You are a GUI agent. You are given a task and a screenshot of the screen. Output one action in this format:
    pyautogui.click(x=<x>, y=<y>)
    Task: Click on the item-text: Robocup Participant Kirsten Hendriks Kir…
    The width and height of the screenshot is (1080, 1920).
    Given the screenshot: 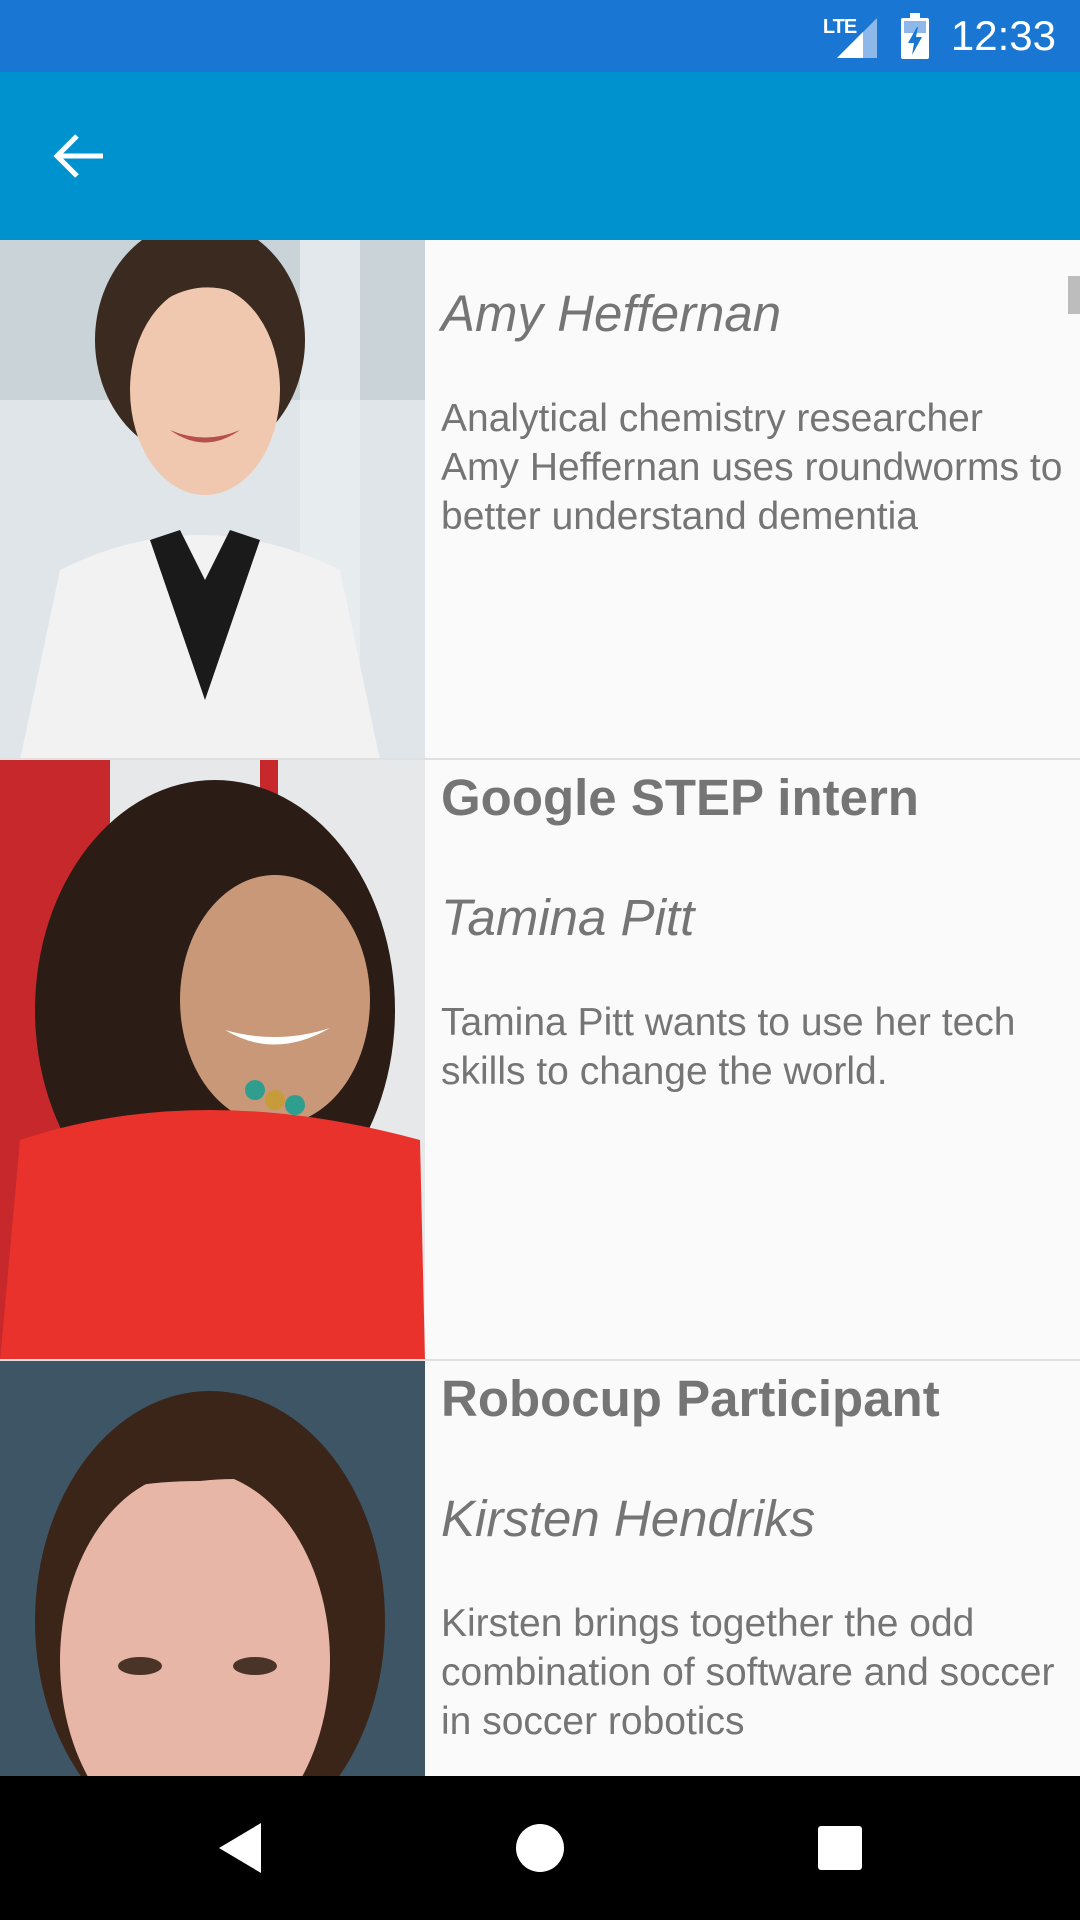 What is the action you would take?
    pyautogui.click(x=753, y=1553)
    